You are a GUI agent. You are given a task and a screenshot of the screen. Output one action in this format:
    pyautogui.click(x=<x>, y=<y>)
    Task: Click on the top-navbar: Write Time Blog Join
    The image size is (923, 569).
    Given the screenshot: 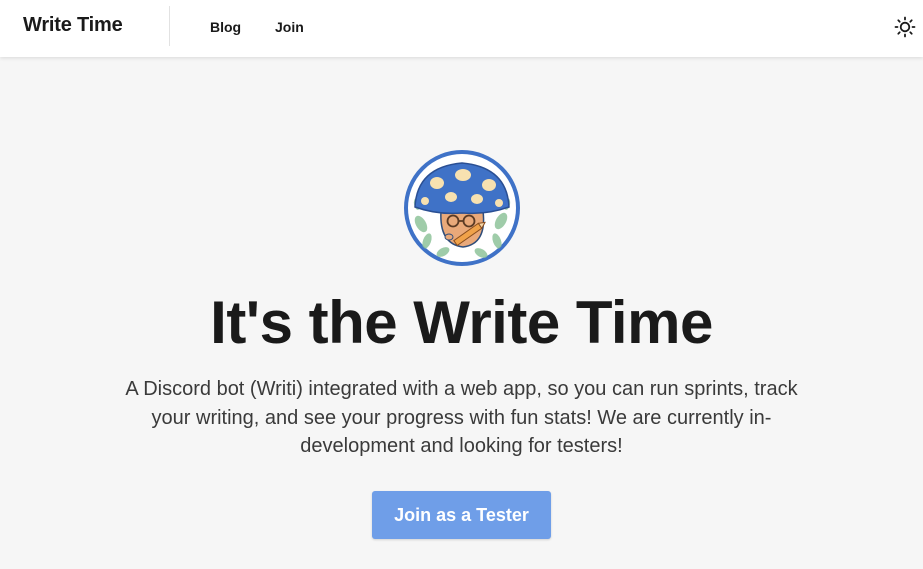 What is the action you would take?
    pyautogui.click(x=461, y=28)
    